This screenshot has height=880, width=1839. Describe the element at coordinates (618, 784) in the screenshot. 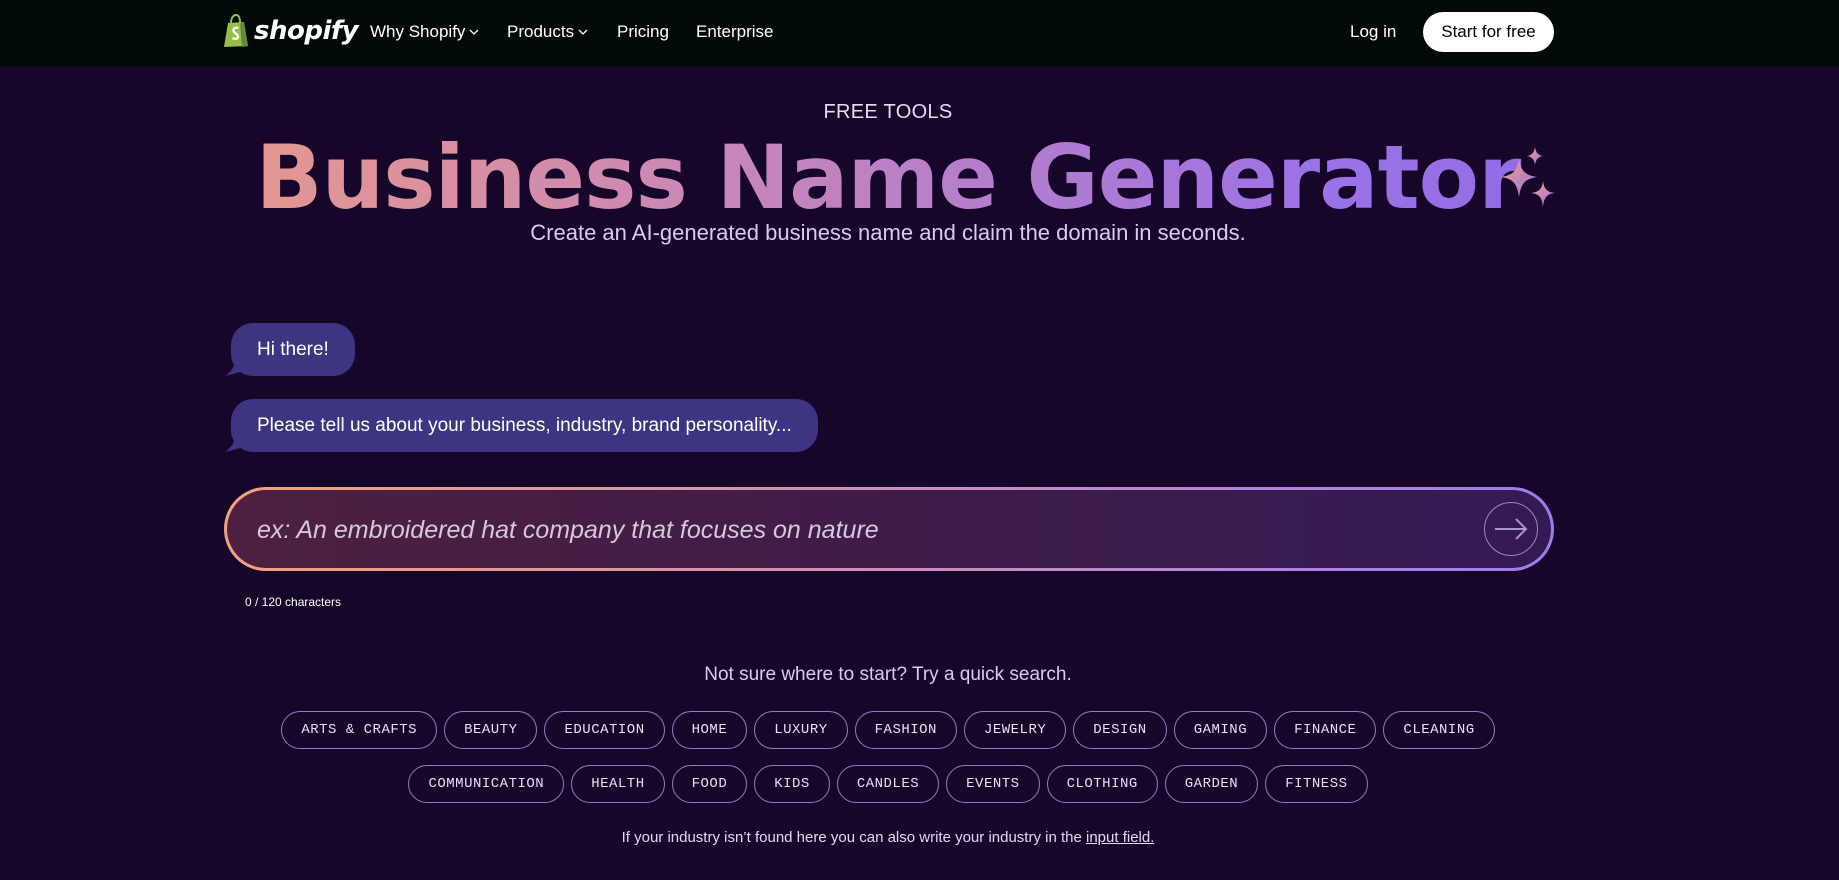

I see `chip-health: HEALTH` at that location.